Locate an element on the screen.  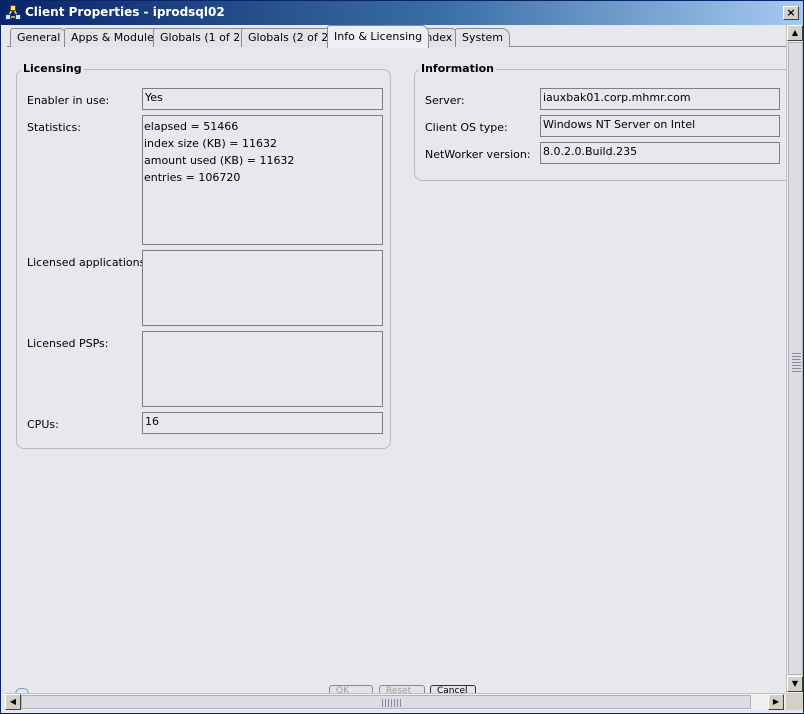
horizontal-scrollbar: ◀ ▶ is located at coordinates (395, 701).